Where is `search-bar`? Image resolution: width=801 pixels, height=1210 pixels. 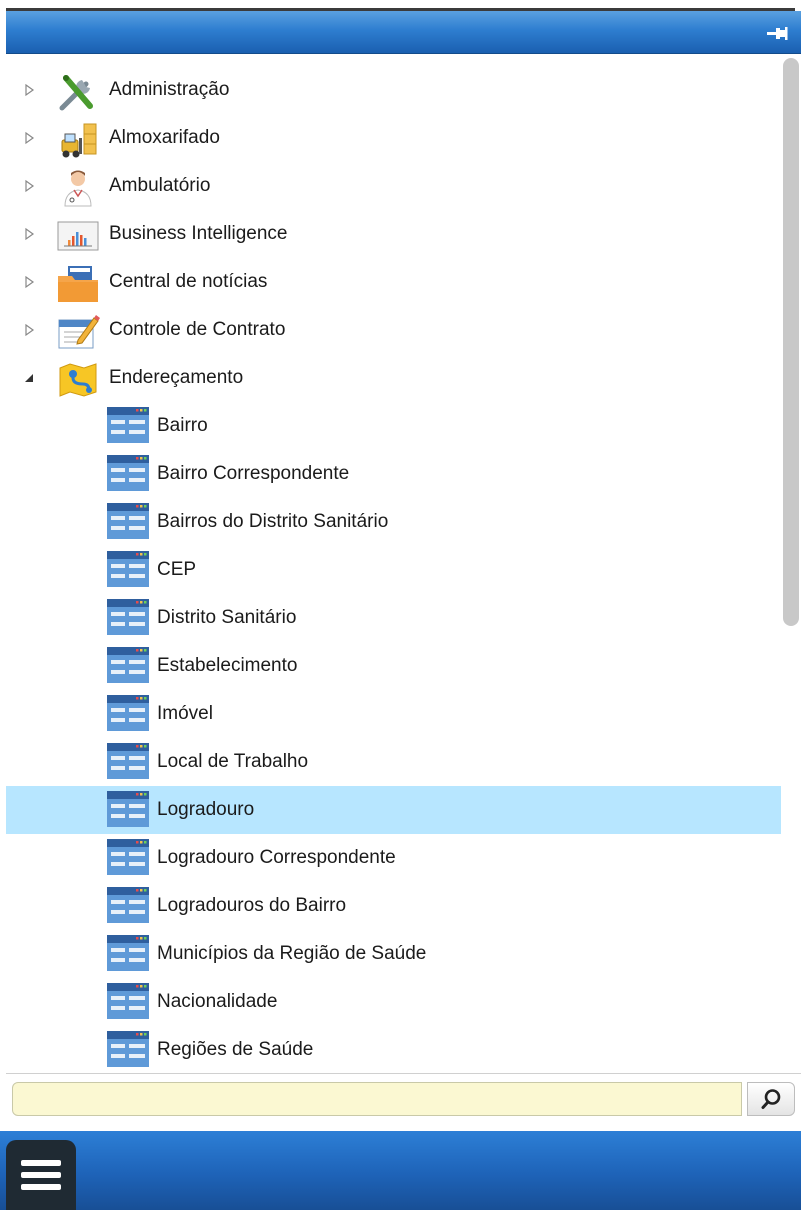
search-bar is located at coordinates (403, 1102).